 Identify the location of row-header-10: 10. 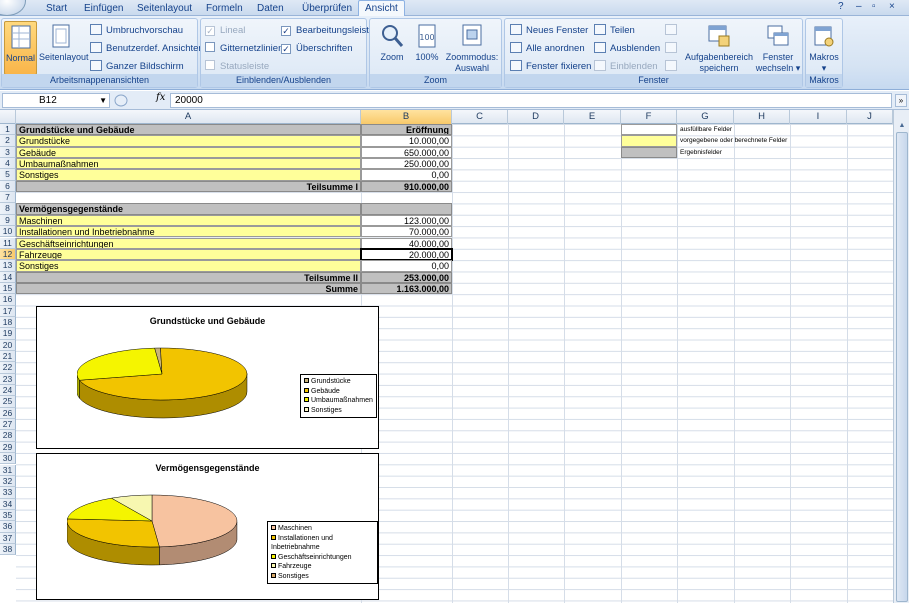
(8, 232).